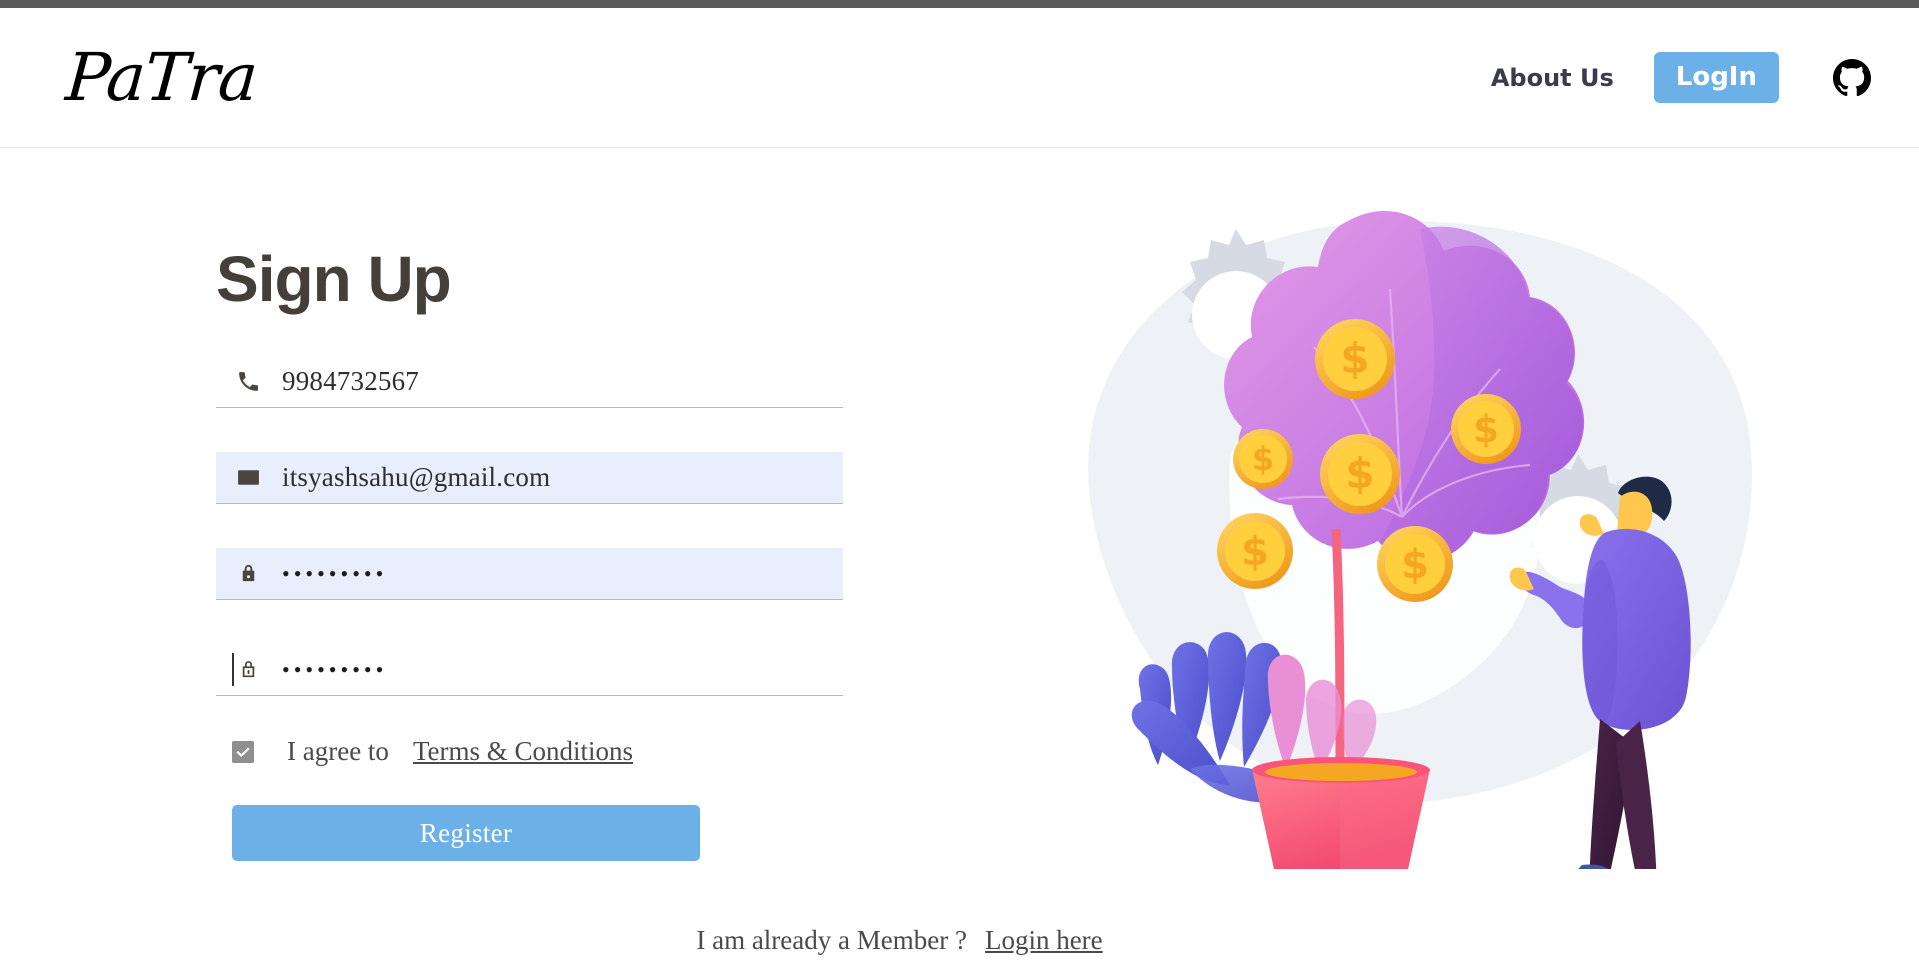 The height and width of the screenshot is (974, 1919). I want to click on member-prompt: I am already a Member ?, so click(831, 940).